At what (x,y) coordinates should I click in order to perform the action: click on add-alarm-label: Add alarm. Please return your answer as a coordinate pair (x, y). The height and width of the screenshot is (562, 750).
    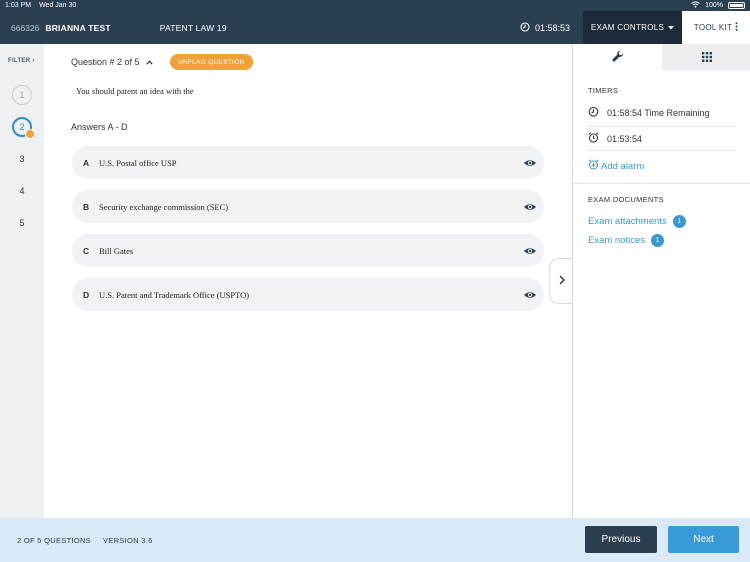
    Looking at the image, I should click on (623, 166).